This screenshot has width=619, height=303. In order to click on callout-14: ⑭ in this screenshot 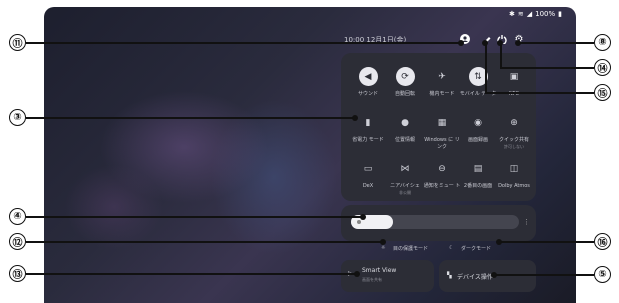, I will do `click(602, 67)`.